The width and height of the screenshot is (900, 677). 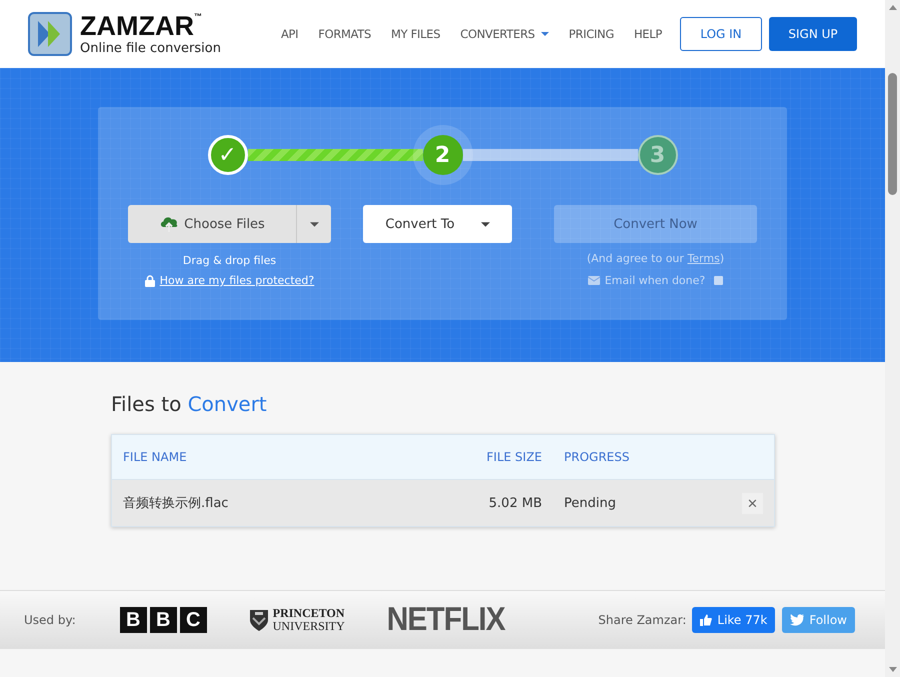 What do you see at coordinates (50, 620) in the screenshot?
I see `used-by-label: Used by:` at bounding box center [50, 620].